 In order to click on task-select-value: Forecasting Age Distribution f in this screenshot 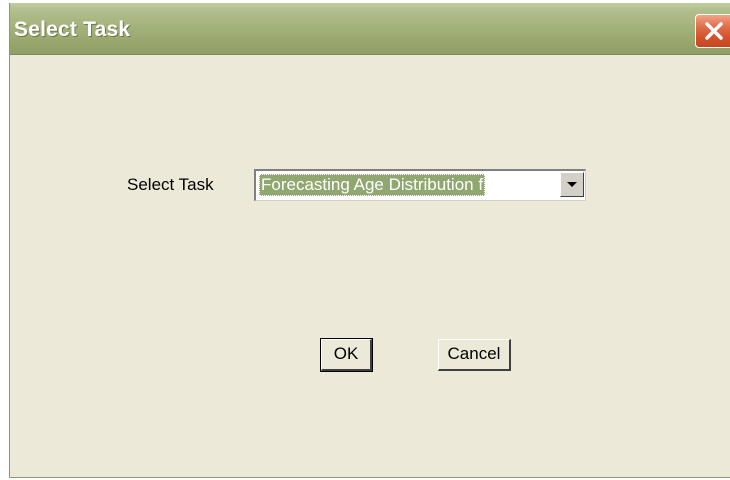, I will do `click(372, 185)`.